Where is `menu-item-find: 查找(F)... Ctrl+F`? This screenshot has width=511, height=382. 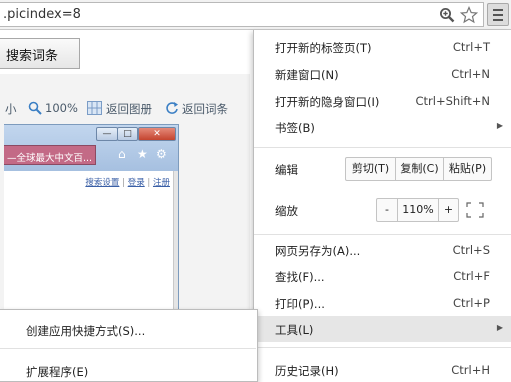 menu-item-find: 查找(F)... Ctrl+F is located at coordinates (382, 276).